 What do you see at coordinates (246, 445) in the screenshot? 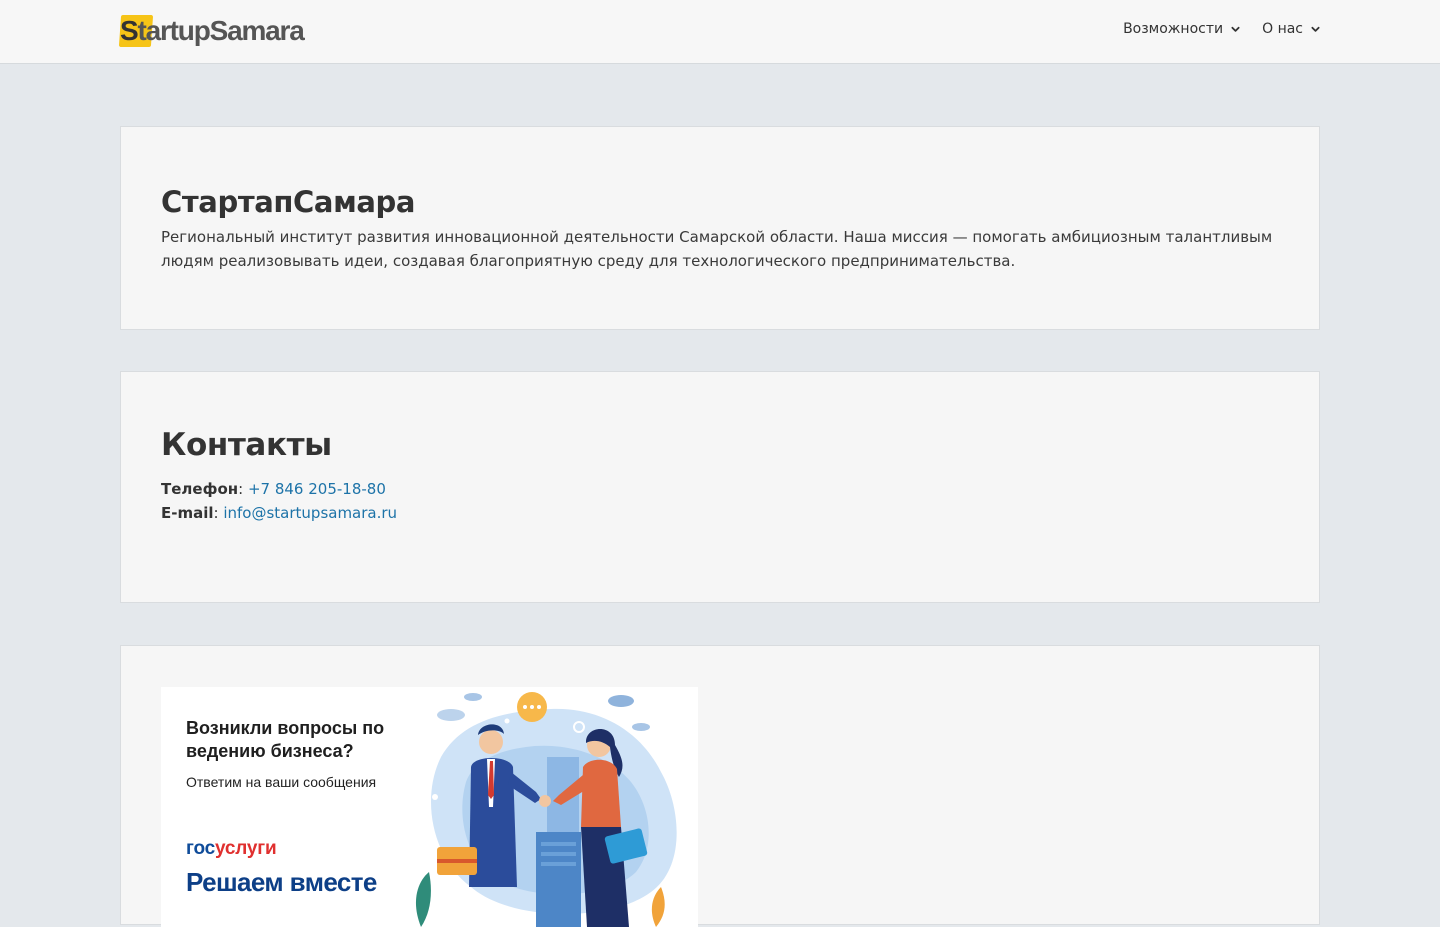
I see `contacts-title: Контакты` at bounding box center [246, 445].